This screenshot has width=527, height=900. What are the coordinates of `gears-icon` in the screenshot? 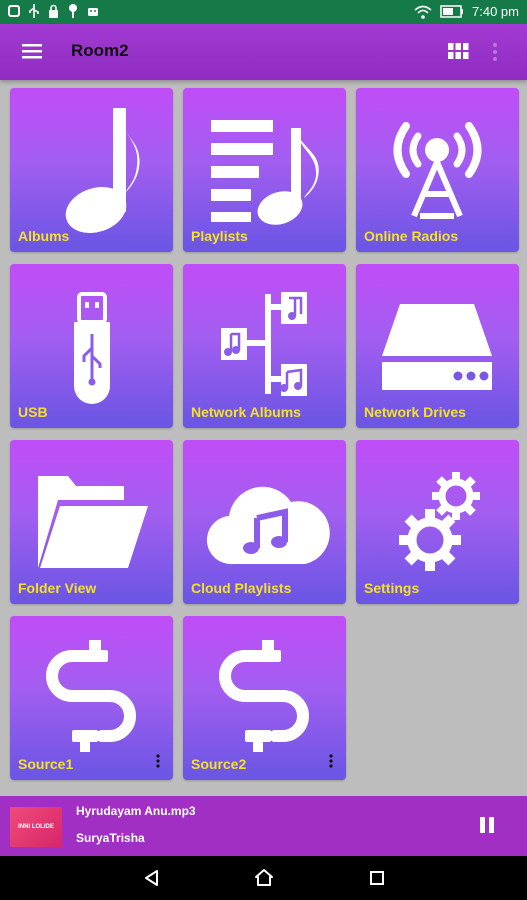 It's located at (439, 521).